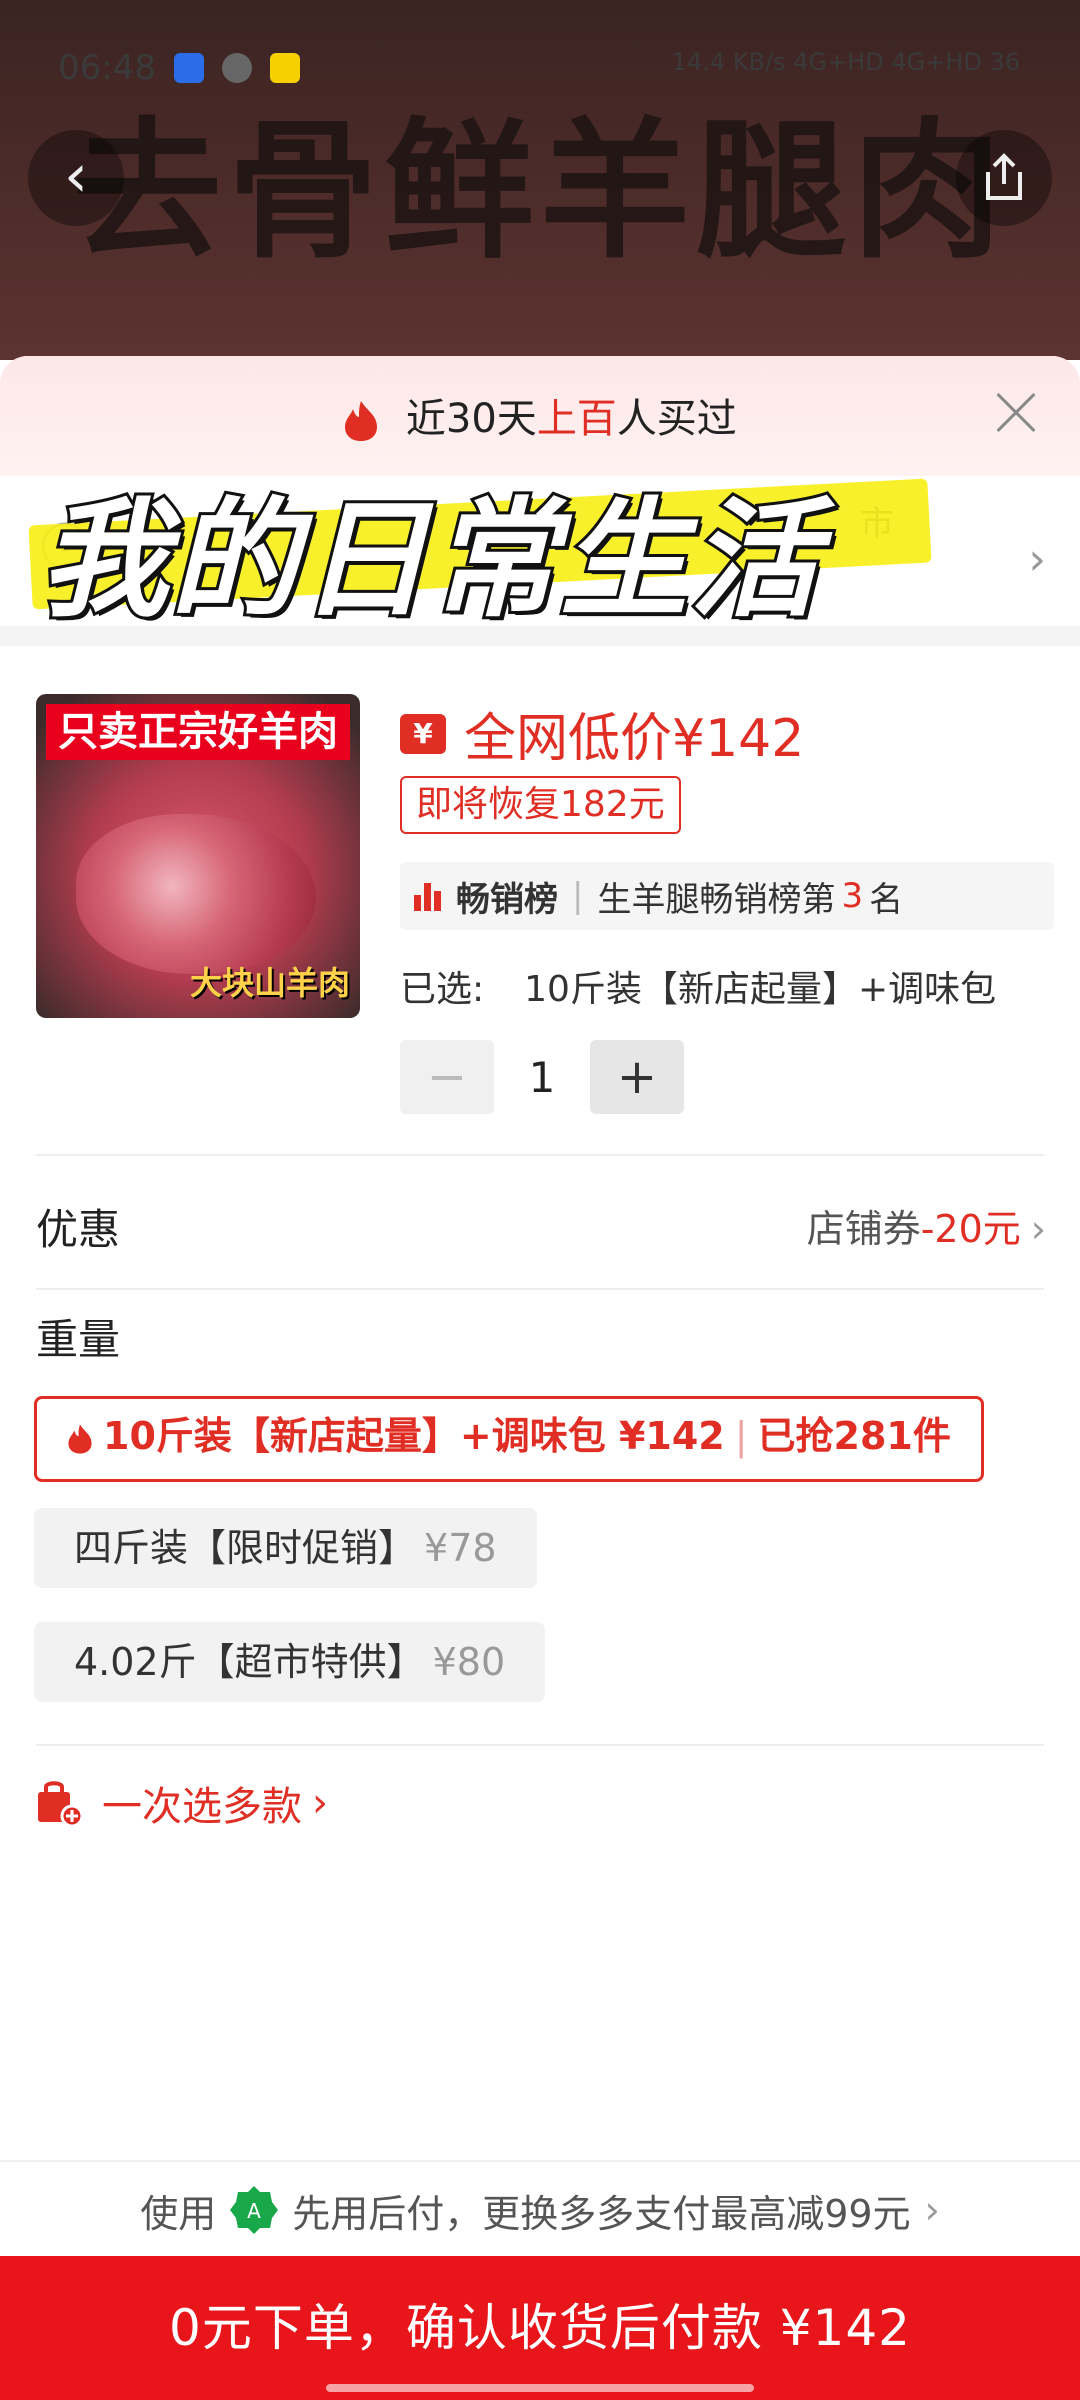  What do you see at coordinates (469, 1662) in the screenshot?
I see `option-price: ¥80` at bounding box center [469, 1662].